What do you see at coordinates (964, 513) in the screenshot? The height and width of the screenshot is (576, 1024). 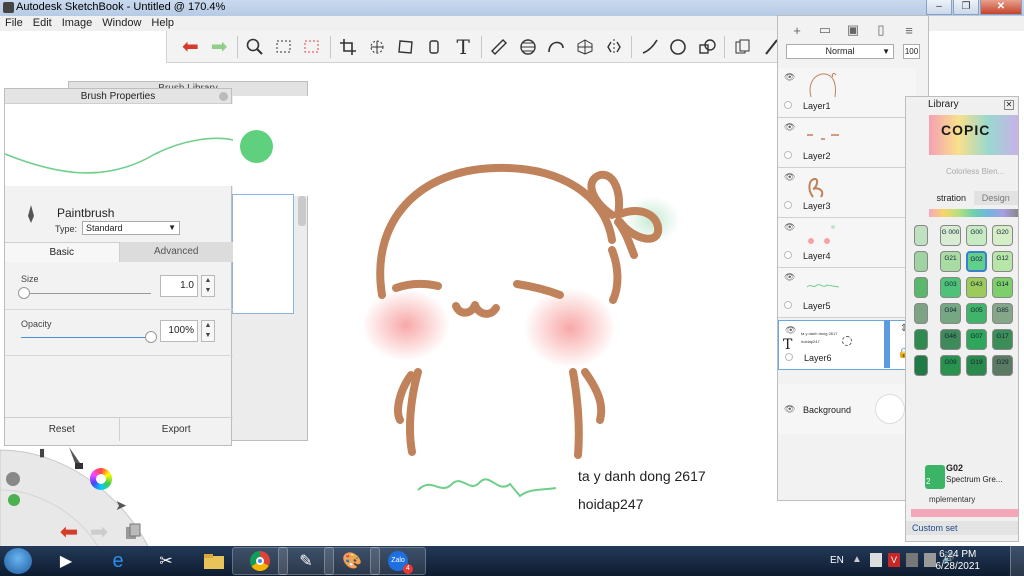 I see `complementary-strip` at bounding box center [964, 513].